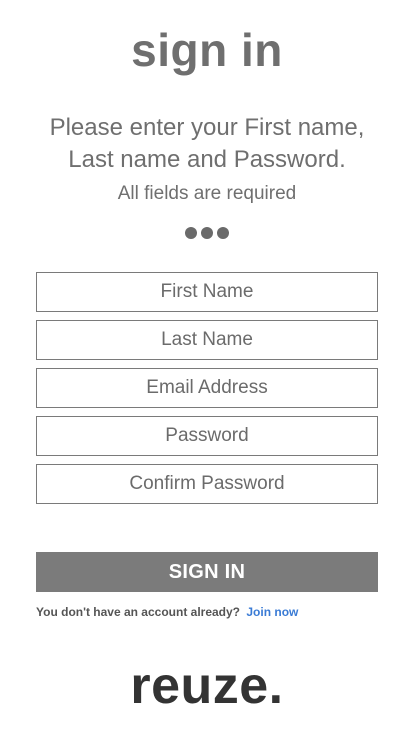  Describe the element at coordinates (207, 388) in the screenshot. I see `email-field` at that location.